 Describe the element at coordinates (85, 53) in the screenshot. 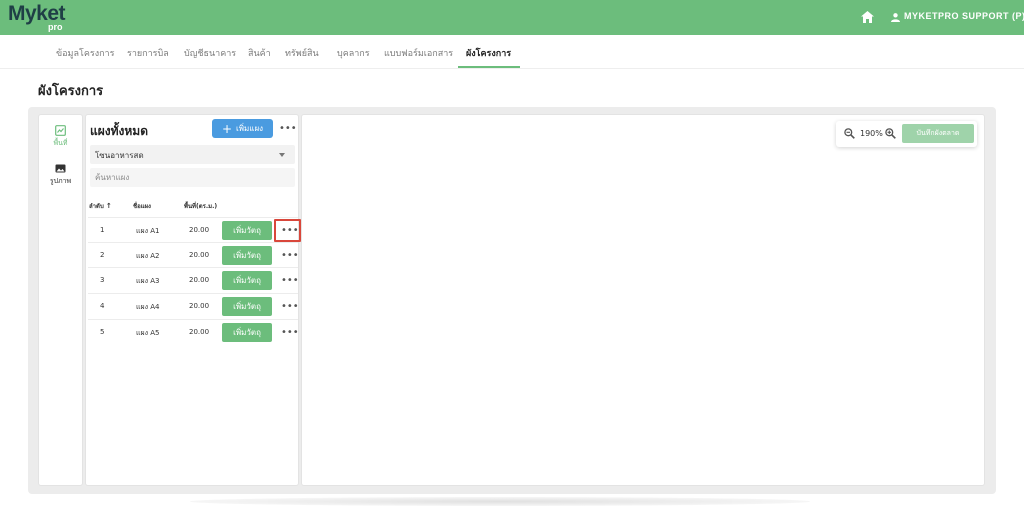

I see `tab-project-info: ข้อมูลโครงการ` at that location.